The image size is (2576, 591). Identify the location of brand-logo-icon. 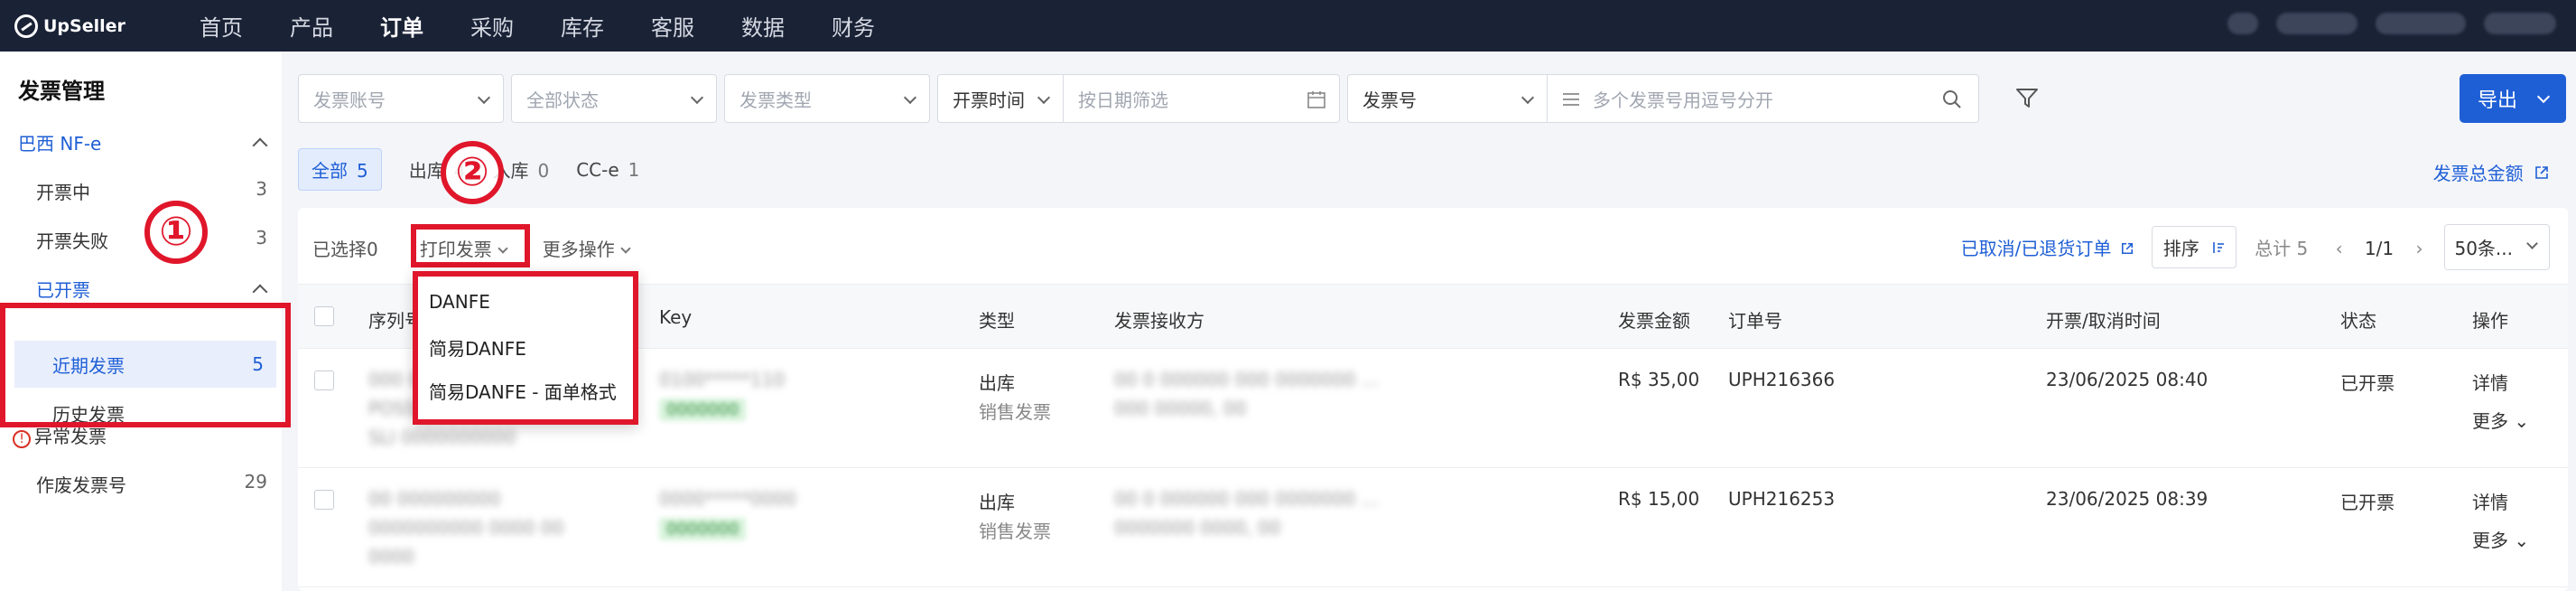
(26, 26).